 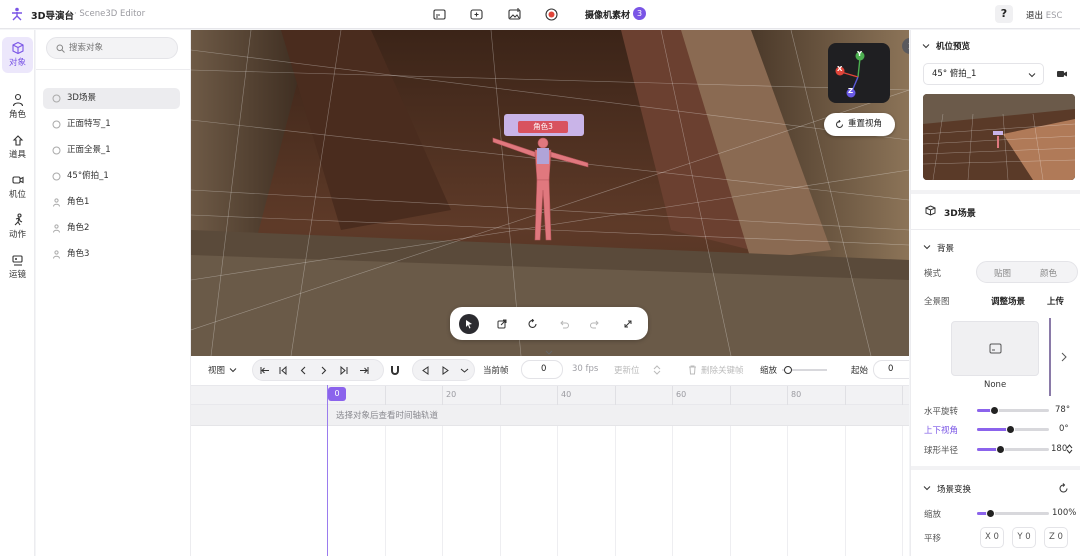 I want to click on camera-library-button: 摄像机素材, so click(x=607, y=14).